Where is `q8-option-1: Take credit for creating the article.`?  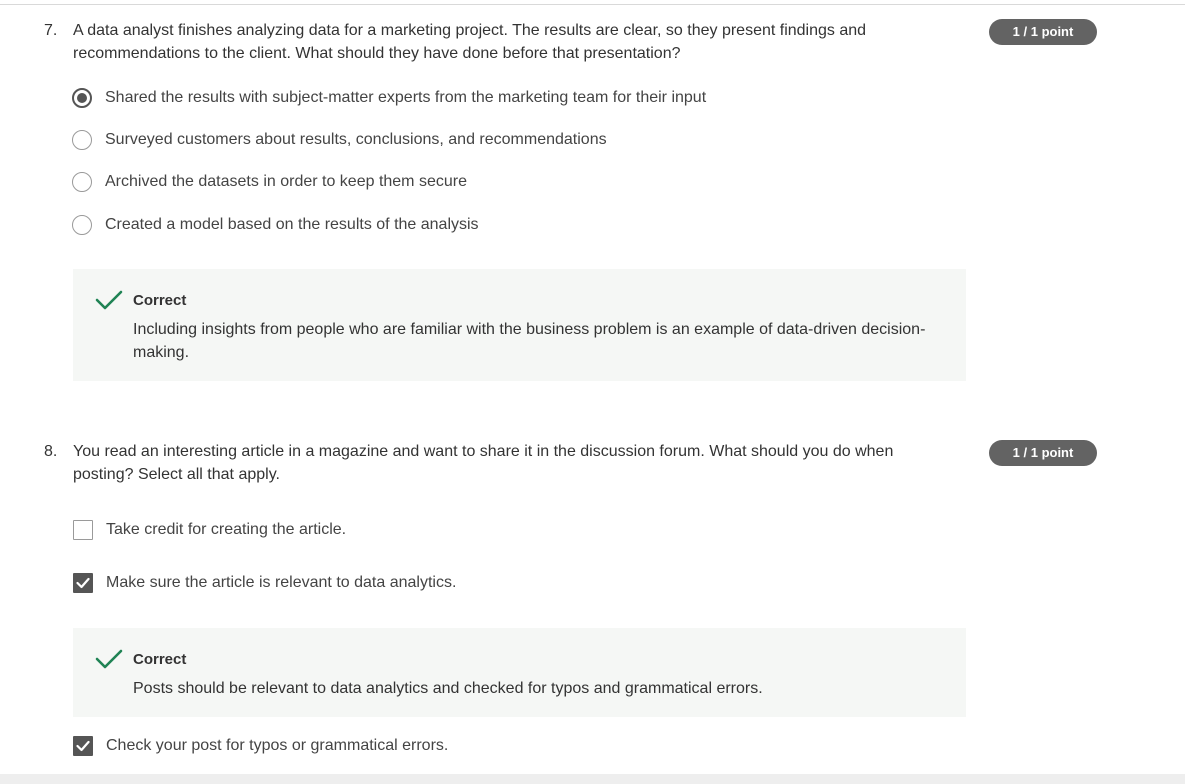
q8-option-1: Take credit for creating the article. is located at coordinates (209, 530).